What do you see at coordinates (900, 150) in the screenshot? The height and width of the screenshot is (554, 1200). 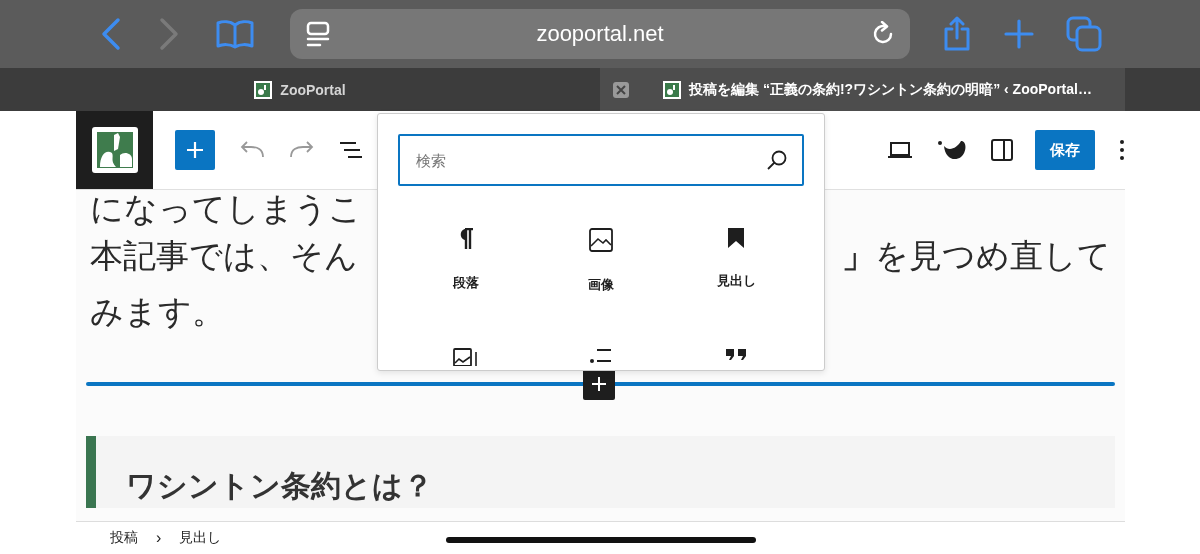 I see `laptop-icon` at bounding box center [900, 150].